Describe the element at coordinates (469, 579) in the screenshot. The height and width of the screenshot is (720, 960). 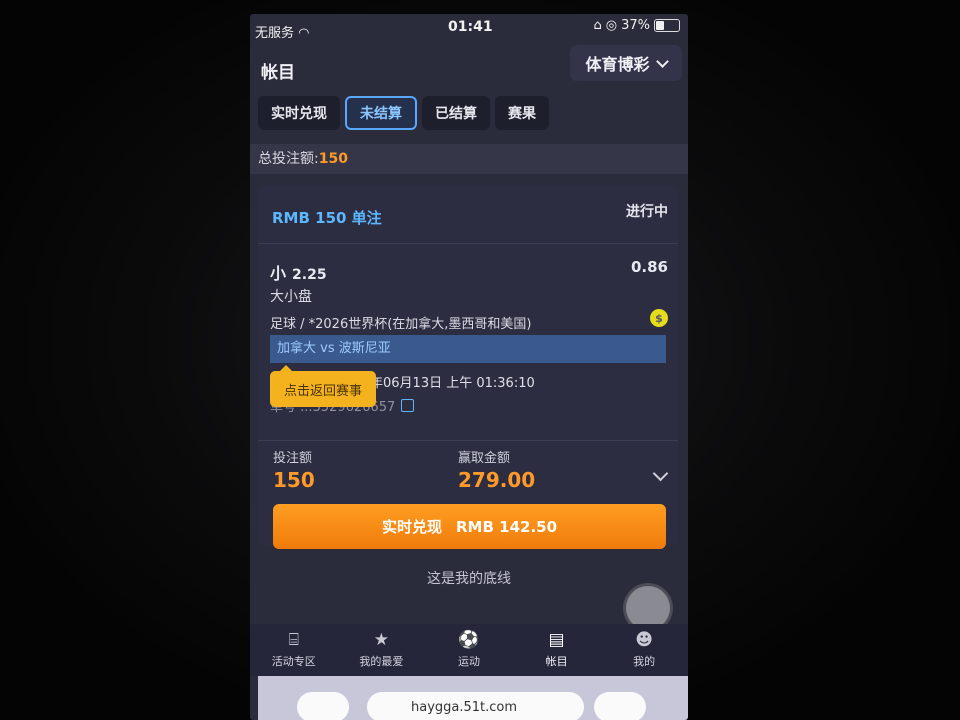
I see `end-of-list-note: 这是我的底线` at that location.